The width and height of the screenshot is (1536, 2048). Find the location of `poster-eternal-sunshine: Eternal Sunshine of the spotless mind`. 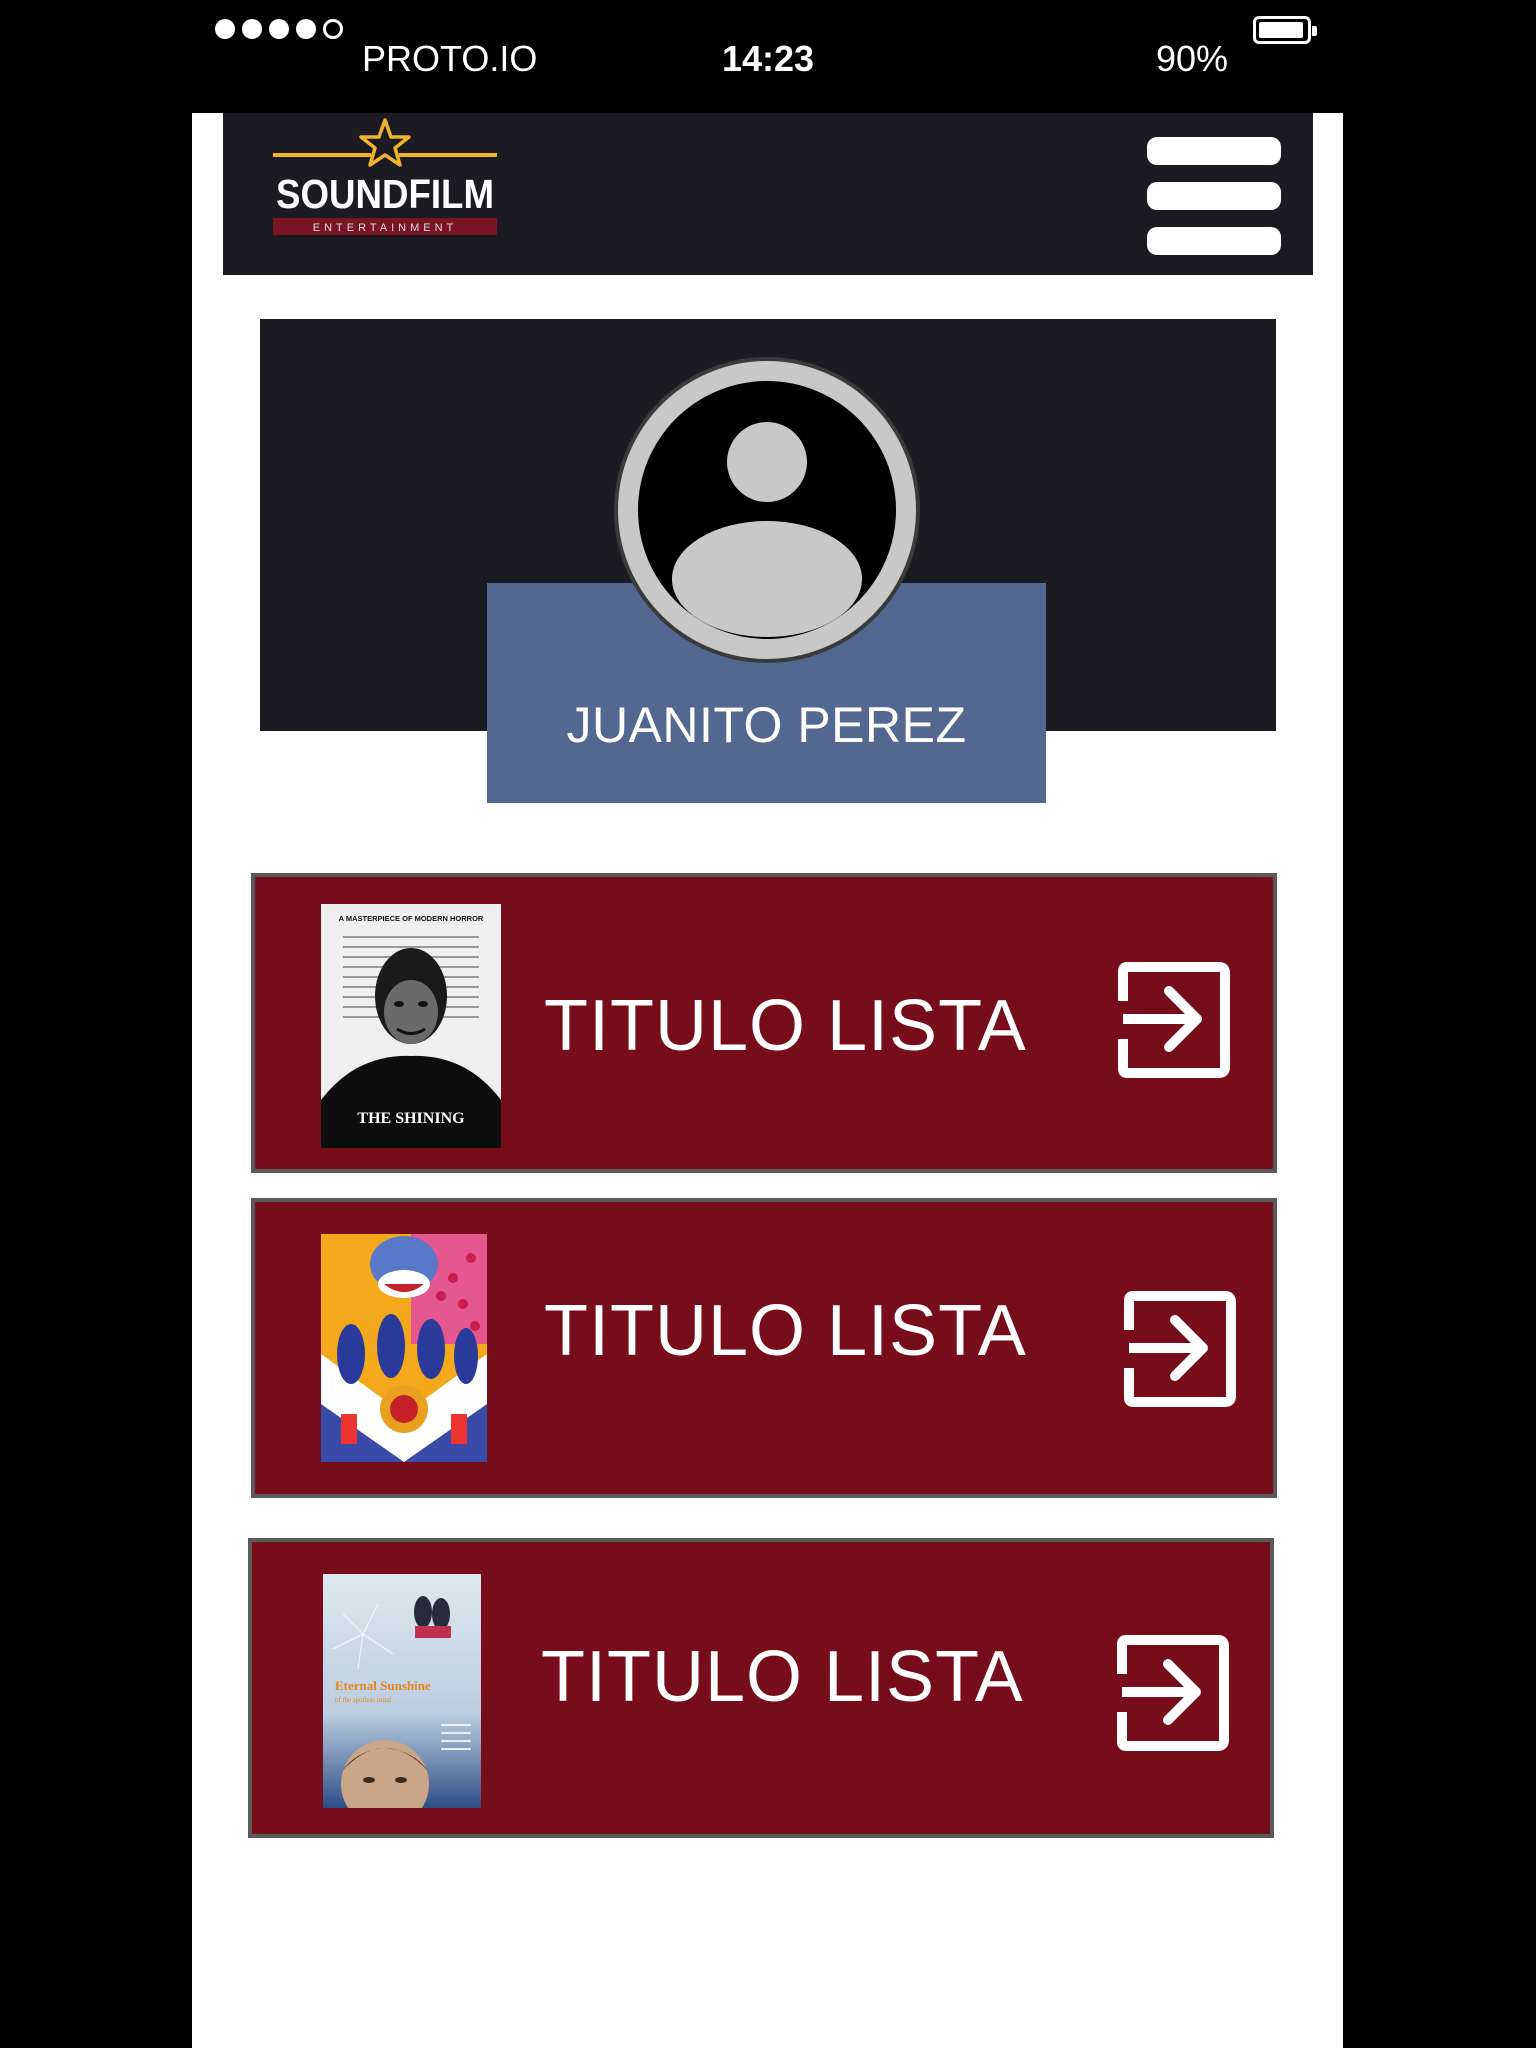

poster-eternal-sunshine: Eternal Sunshine of the spotless mind is located at coordinates (402, 1691).